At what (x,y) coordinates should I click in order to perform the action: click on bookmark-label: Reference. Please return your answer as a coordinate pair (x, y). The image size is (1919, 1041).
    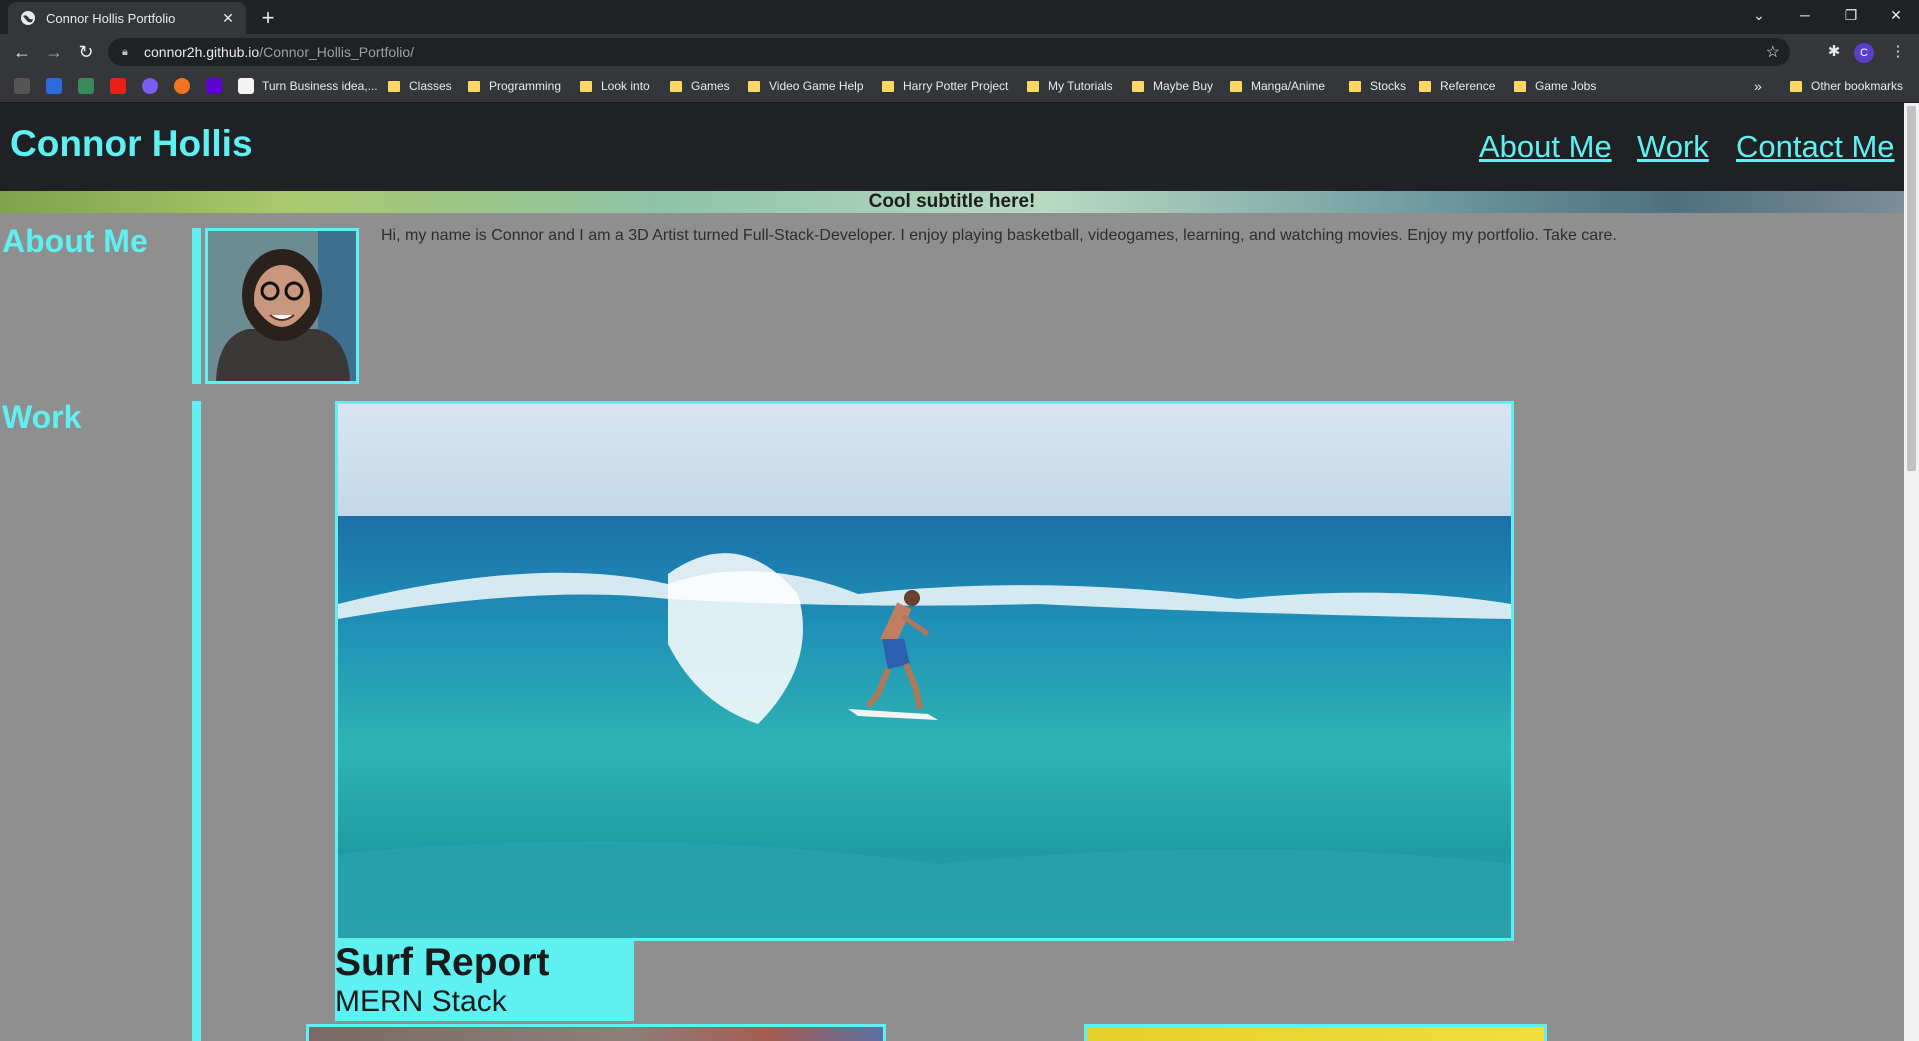
    Looking at the image, I should click on (1468, 86).